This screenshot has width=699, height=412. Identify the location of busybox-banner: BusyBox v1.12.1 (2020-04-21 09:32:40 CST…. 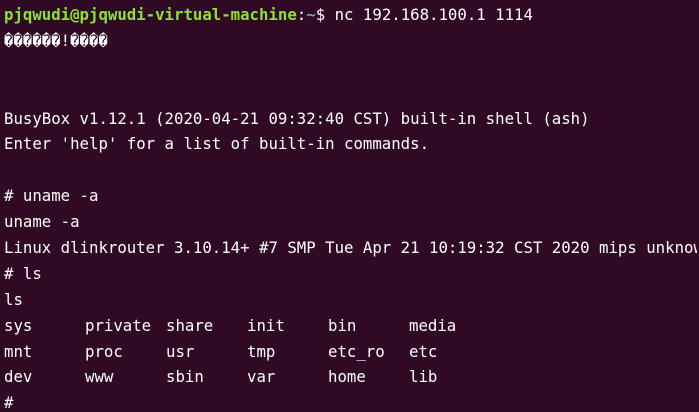
(297, 118).